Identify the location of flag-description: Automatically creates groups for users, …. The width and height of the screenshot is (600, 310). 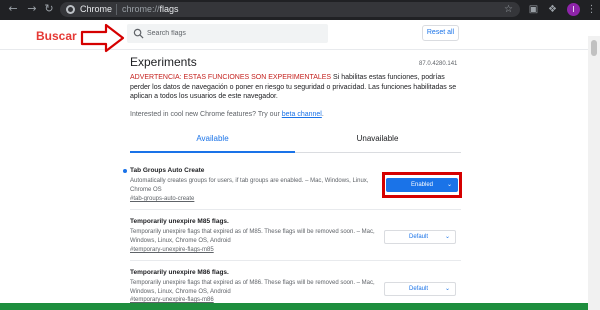
(249, 185).